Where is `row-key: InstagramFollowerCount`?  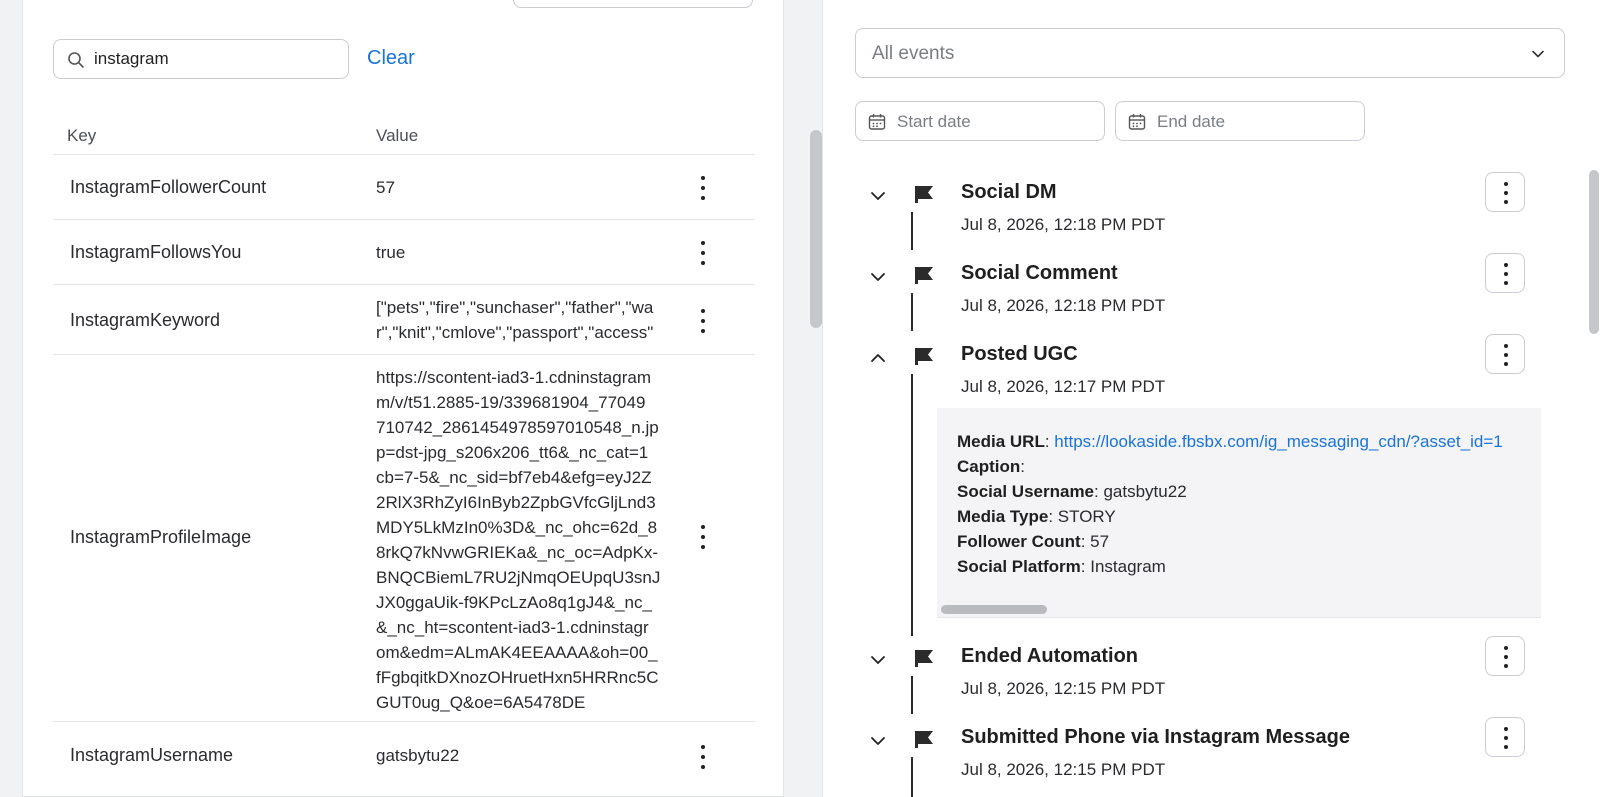
row-key: InstagramFollowerCount is located at coordinates (168, 187).